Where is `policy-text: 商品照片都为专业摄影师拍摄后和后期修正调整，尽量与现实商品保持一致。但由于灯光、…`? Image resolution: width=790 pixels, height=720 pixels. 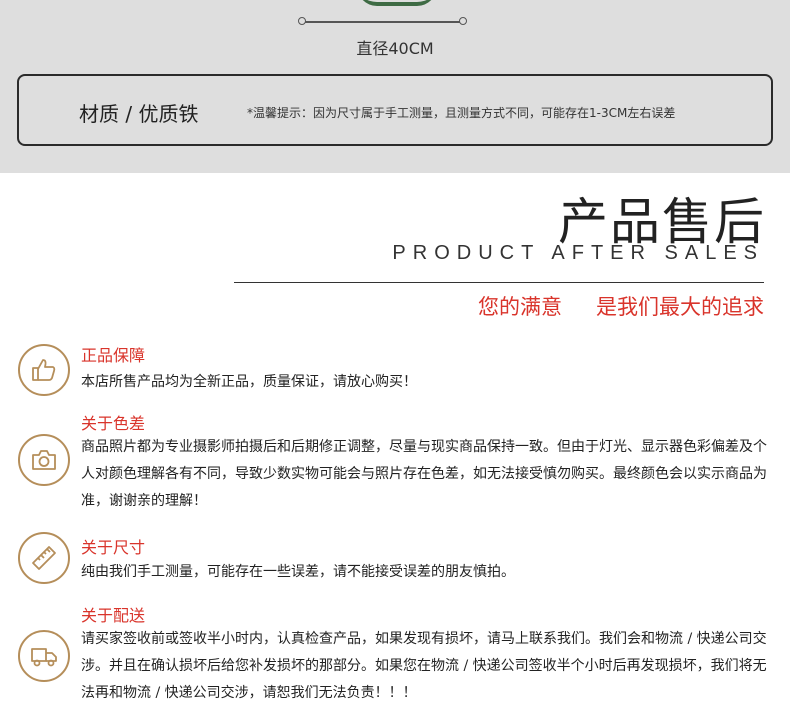
policy-text: 商品照片都为专业摄影师拍摄后和后期修正调整，尽量与现实商品保持一致。但由于灯光、… is located at coordinates (424, 474).